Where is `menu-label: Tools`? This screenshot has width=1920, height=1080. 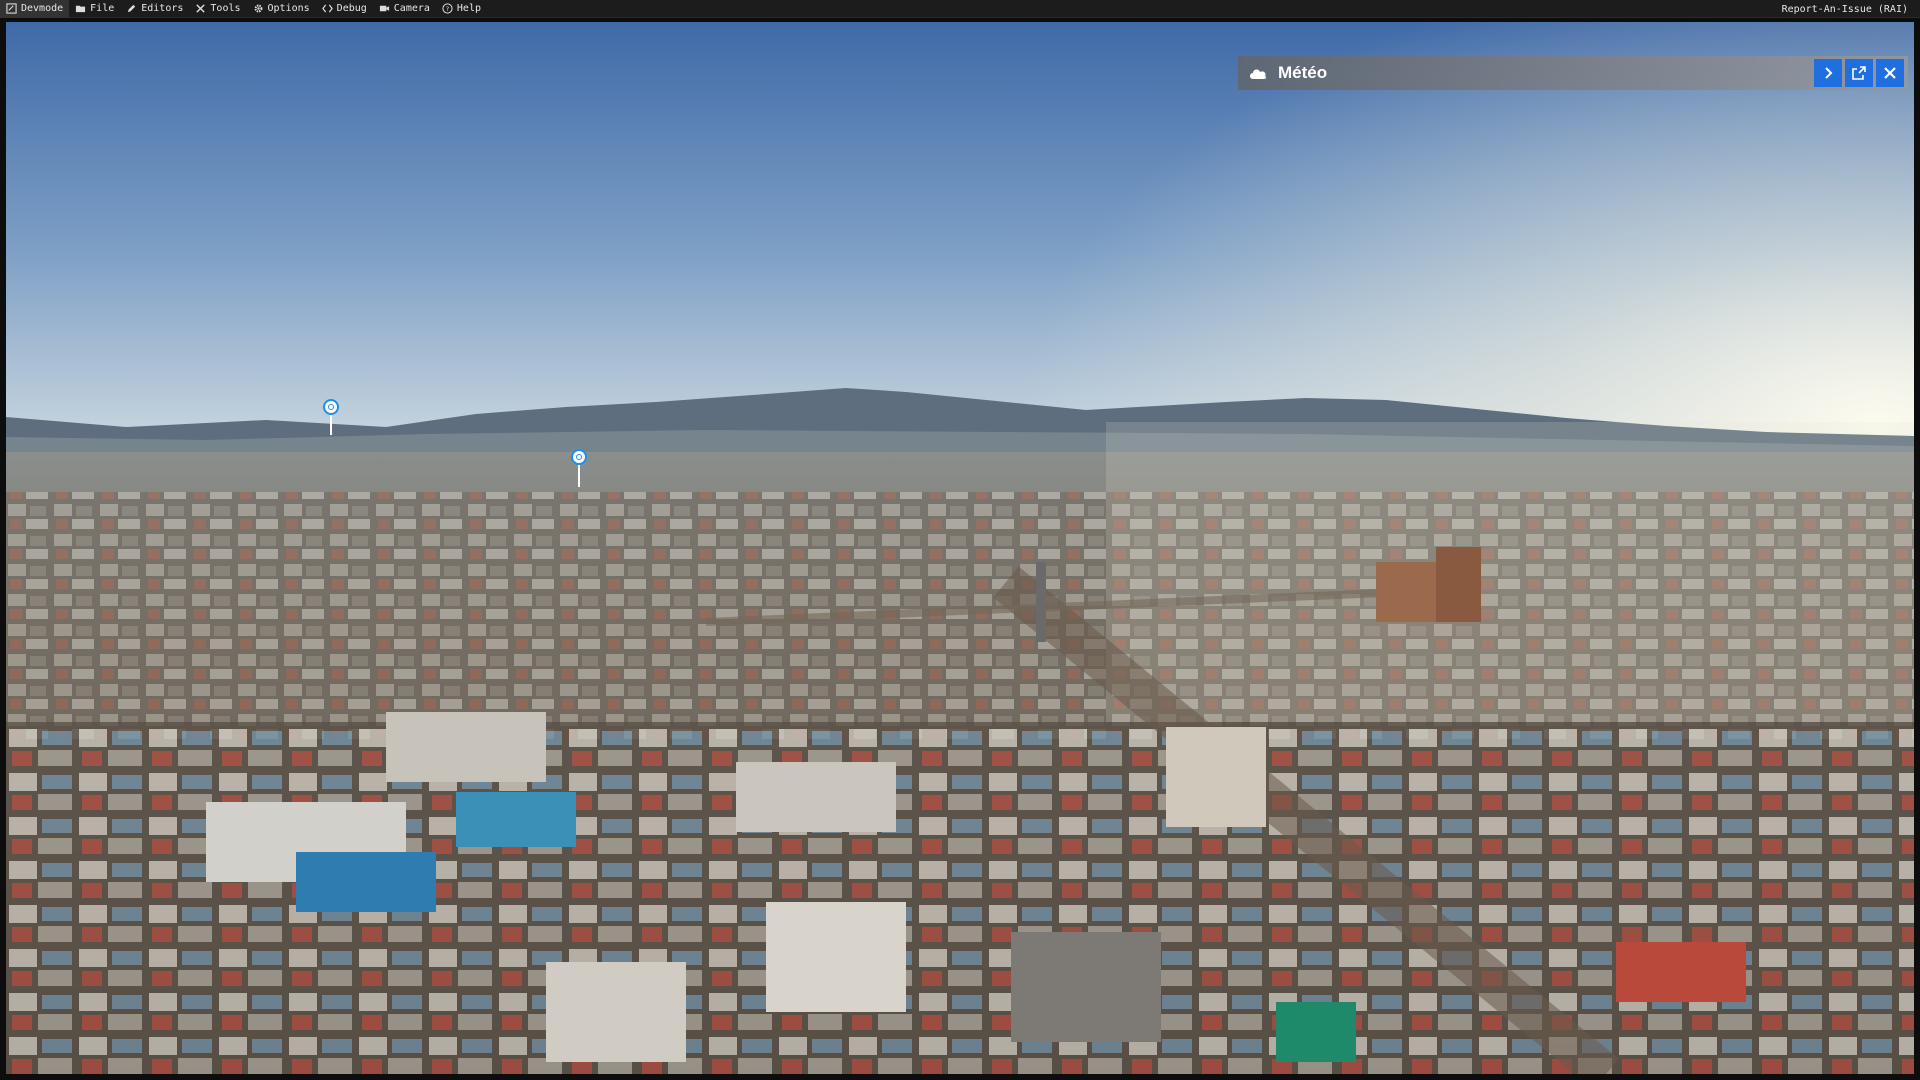
menu-label: Tools is located at coordinates (225, 8).